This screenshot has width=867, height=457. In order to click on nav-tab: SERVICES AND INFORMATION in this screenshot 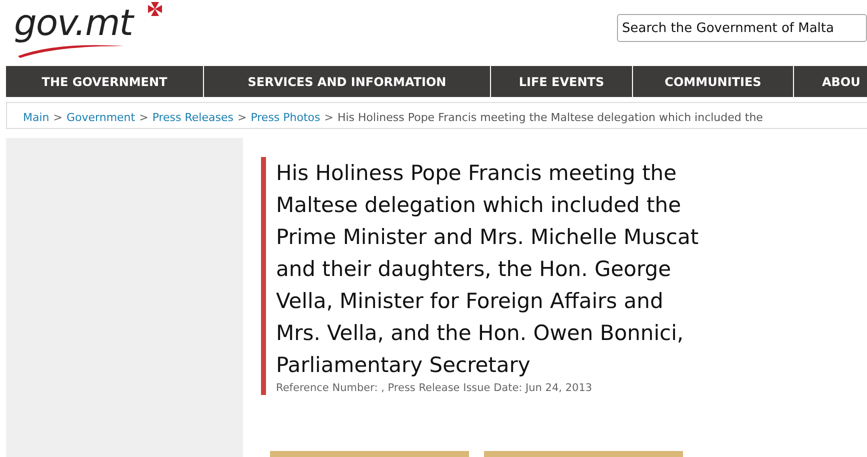, I will do `click(347, 81)`.